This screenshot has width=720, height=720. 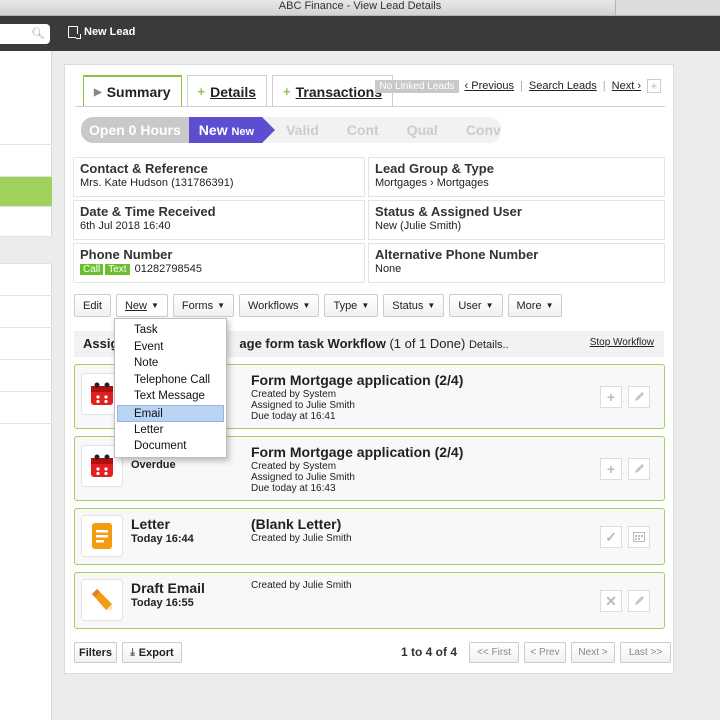 I want to click on filters-button: Filters, so click(x=95, y=652).